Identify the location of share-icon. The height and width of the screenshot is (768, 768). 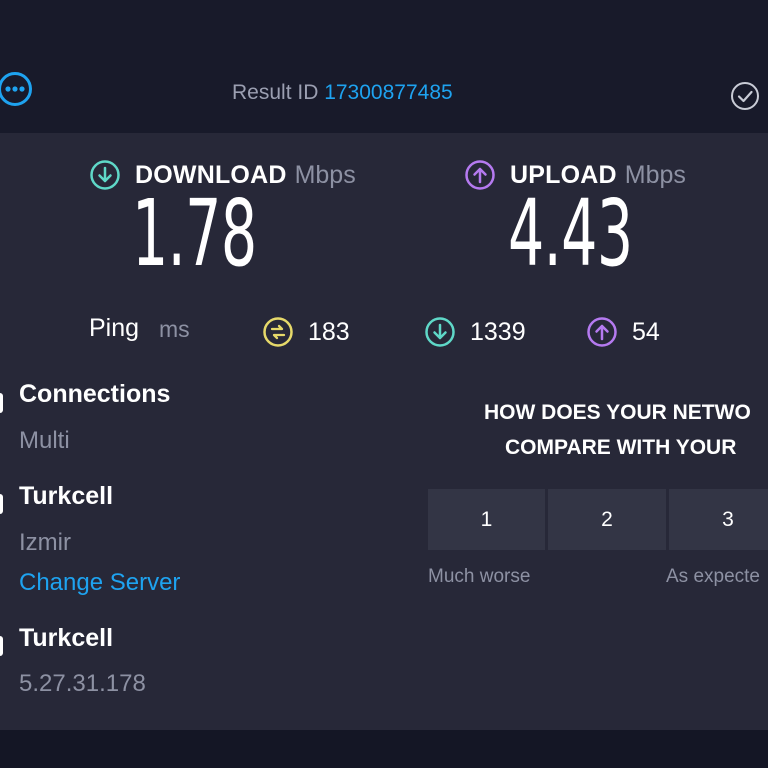
(16, 89).